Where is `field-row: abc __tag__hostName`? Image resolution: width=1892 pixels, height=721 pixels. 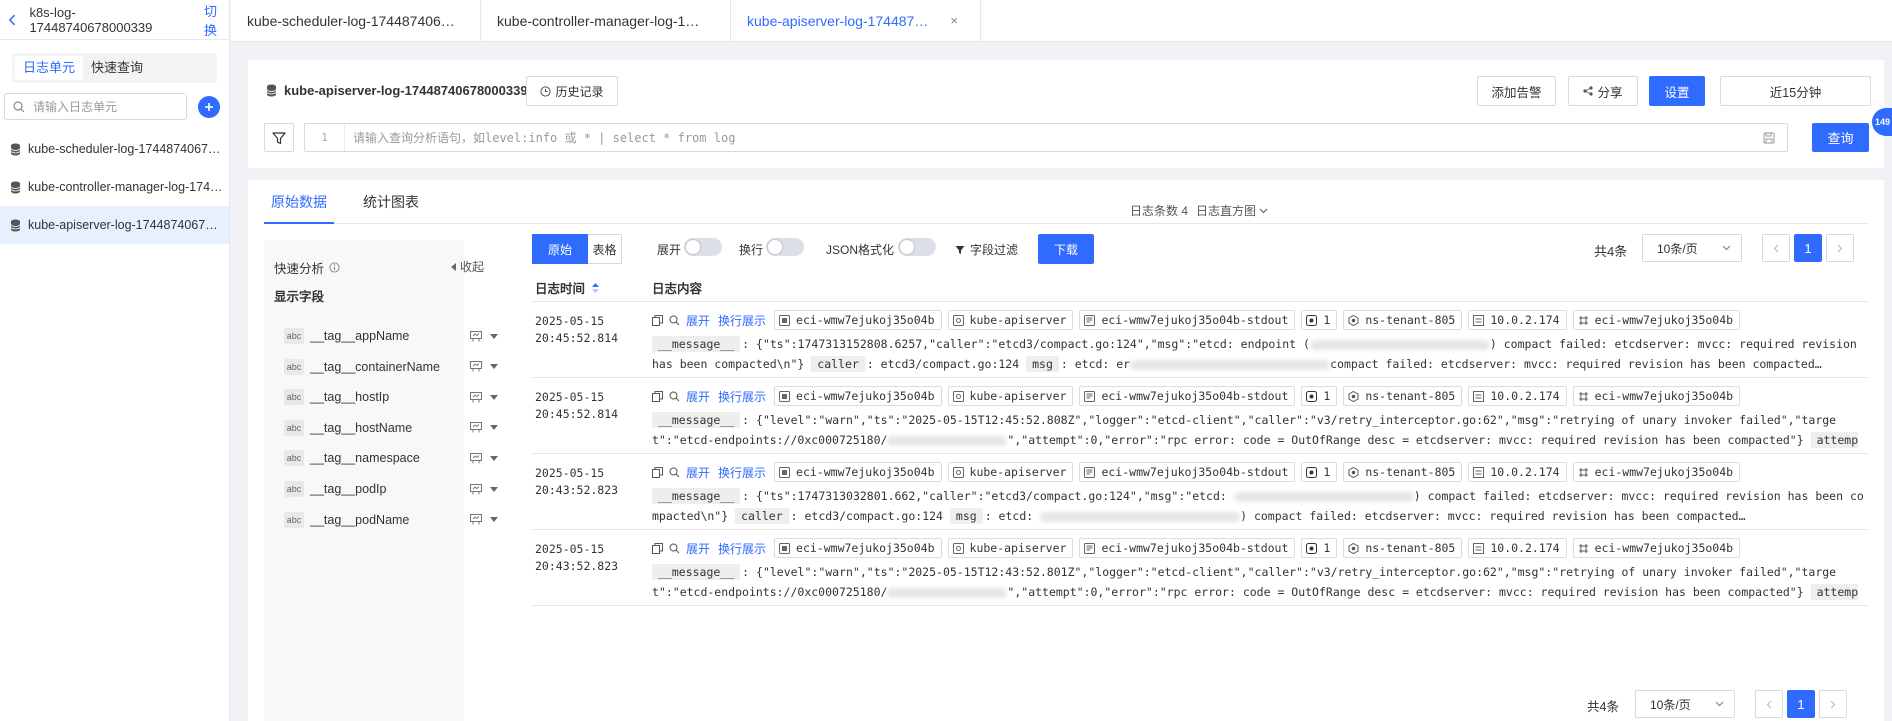
field-row: abc __tag__hostName is located at coordinates (395, 428).